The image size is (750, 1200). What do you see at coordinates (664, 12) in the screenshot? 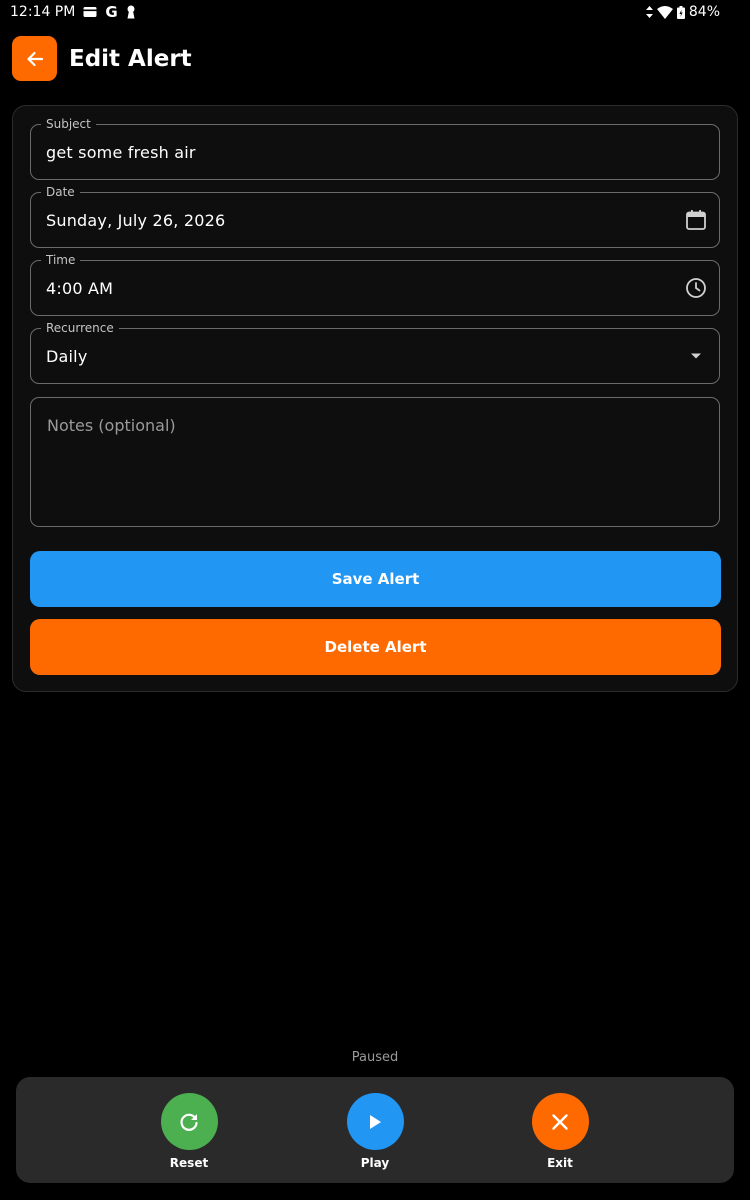
I see `wifi-icon` at bounding box center [664, 12].